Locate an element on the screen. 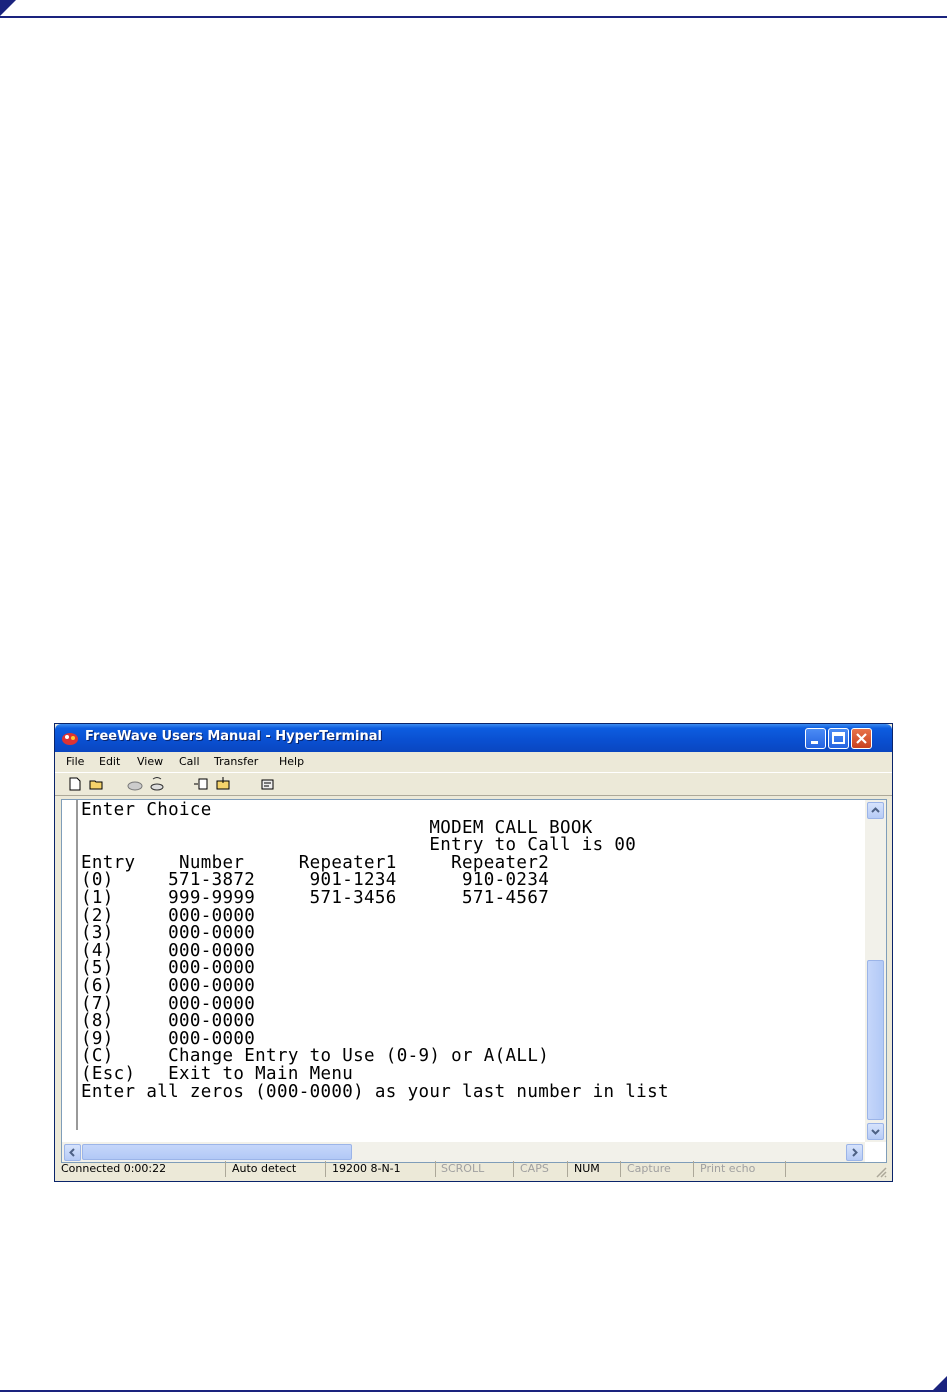 Image resolution: width=947 pixels, height=1394 pixels. vertical-scrollbar is located at coordinates (875, 971).